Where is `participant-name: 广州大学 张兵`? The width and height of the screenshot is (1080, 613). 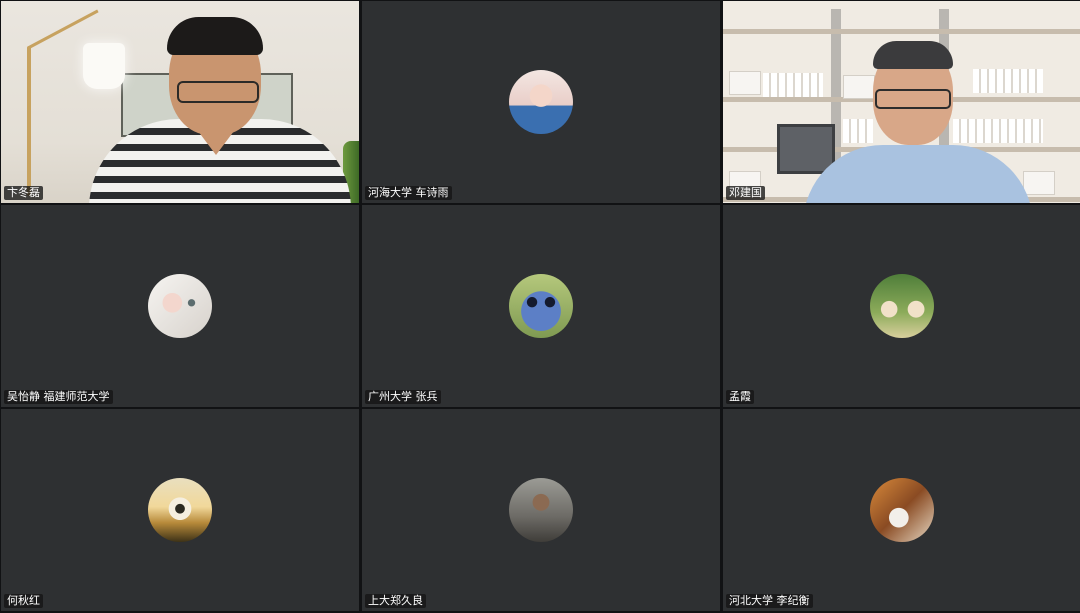 participant-name: 广州大学 张兵 is located at coordinates (403, 397).